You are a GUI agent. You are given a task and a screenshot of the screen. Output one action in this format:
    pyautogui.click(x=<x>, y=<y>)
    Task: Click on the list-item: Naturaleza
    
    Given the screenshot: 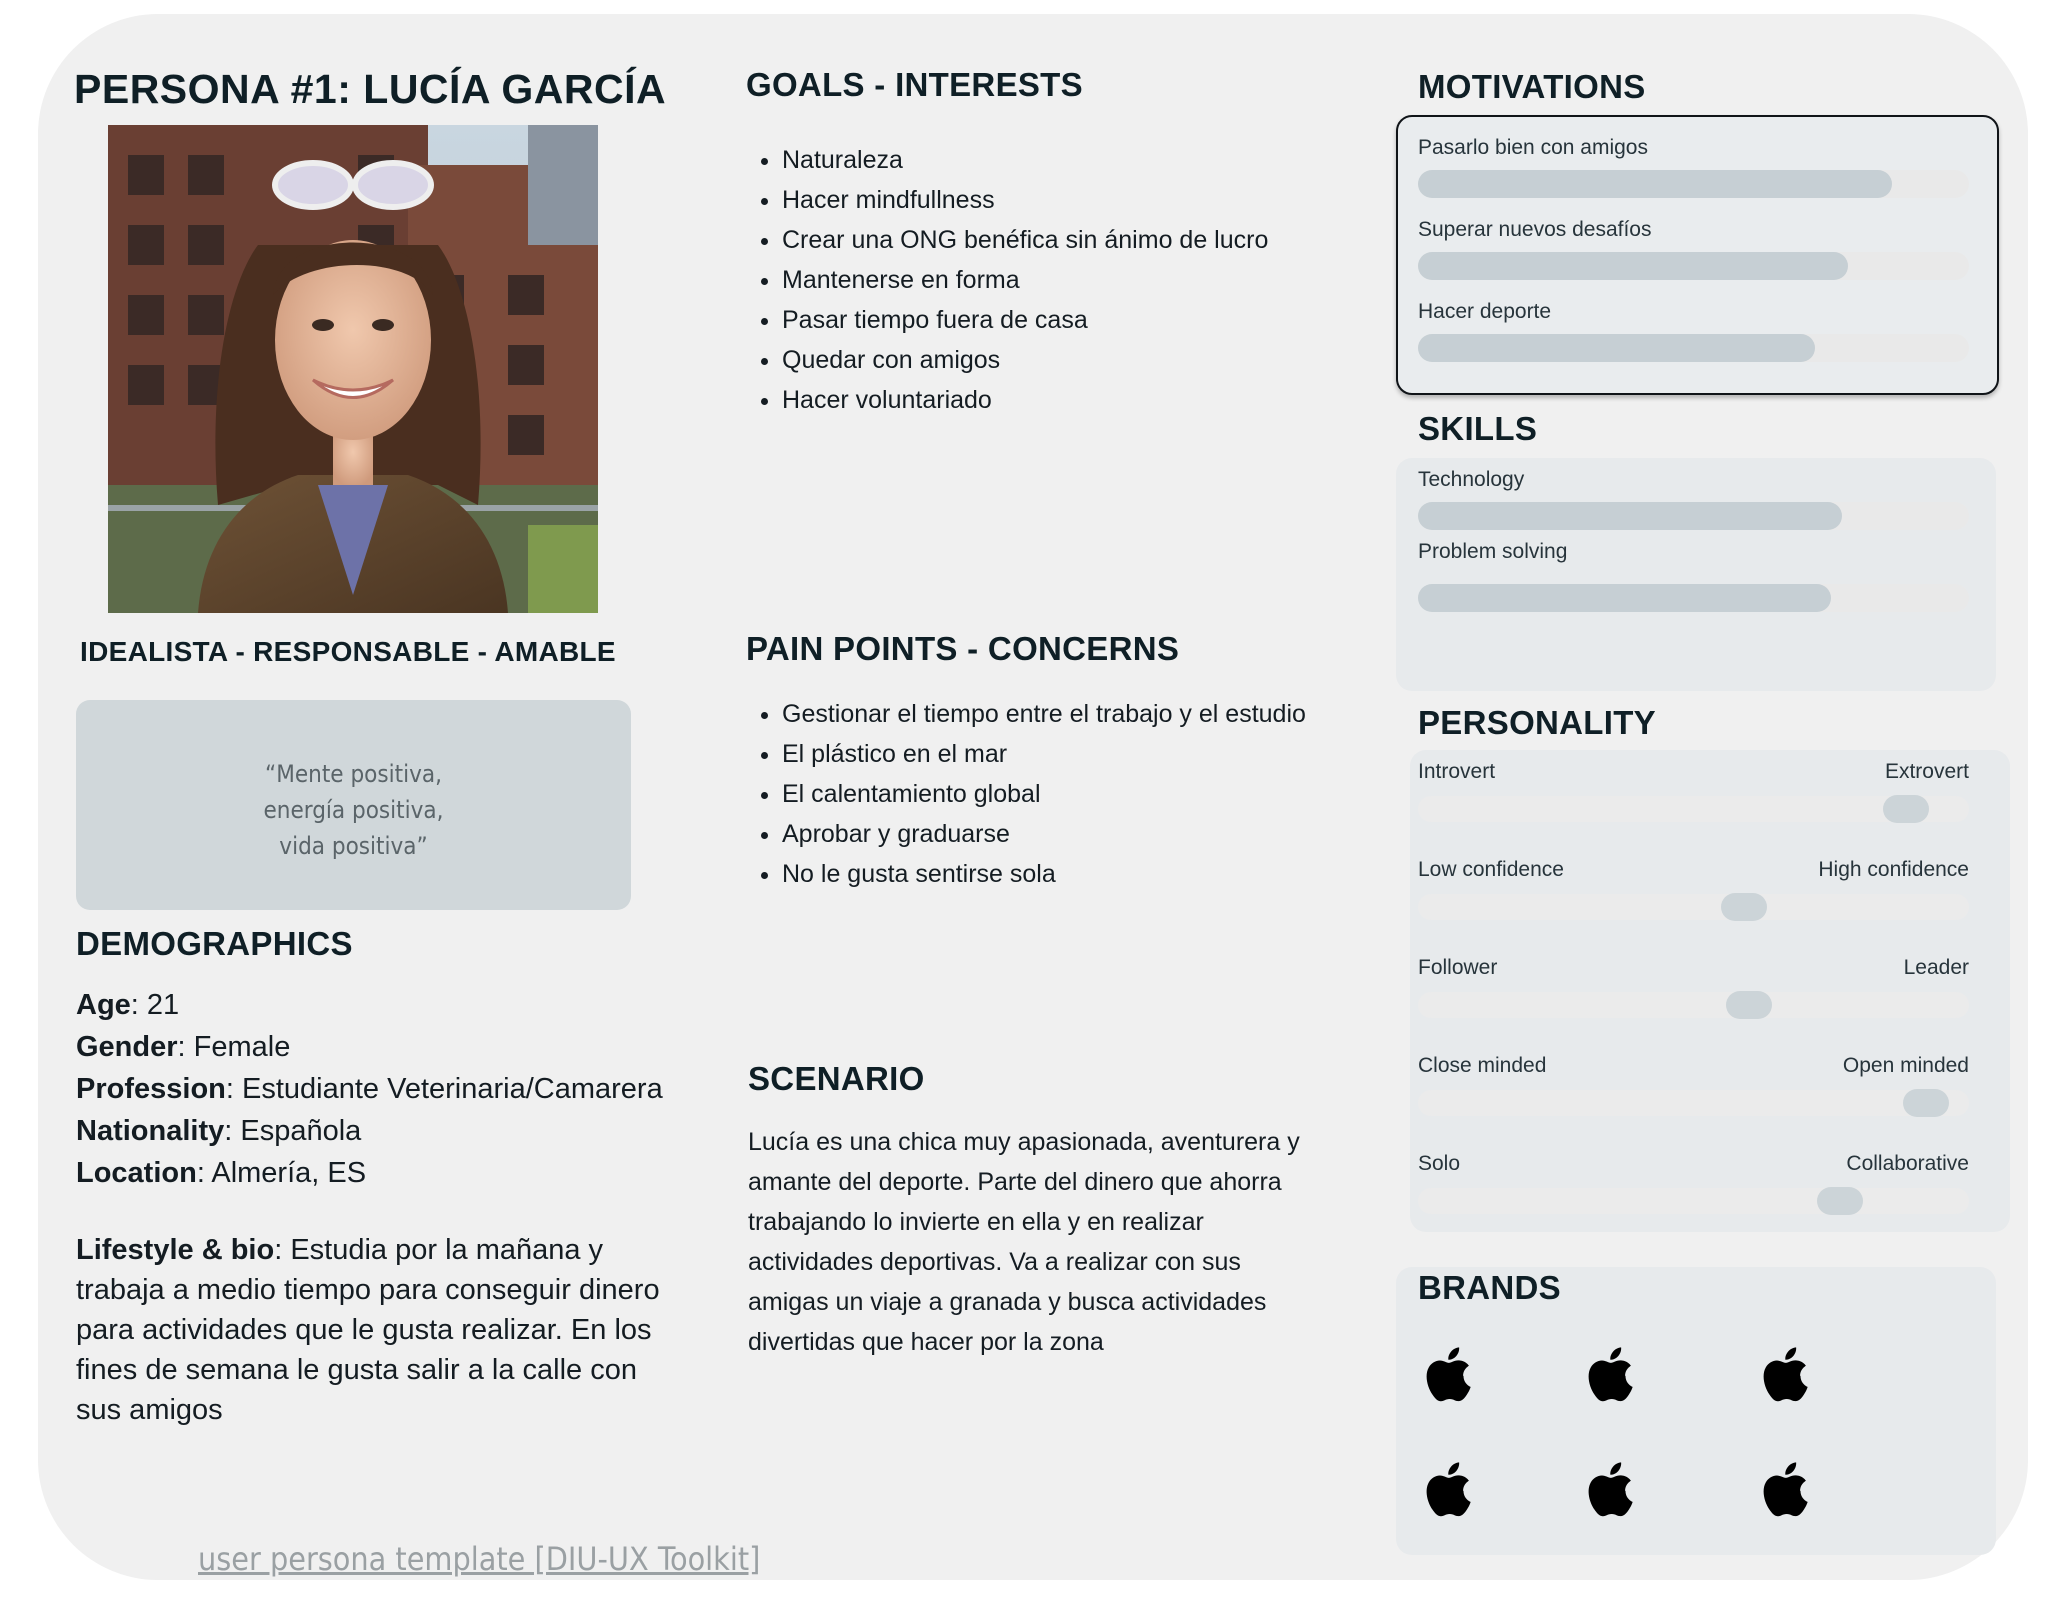 What is the action you would take?
    pyautogui.click(x=1082, y=160)
    